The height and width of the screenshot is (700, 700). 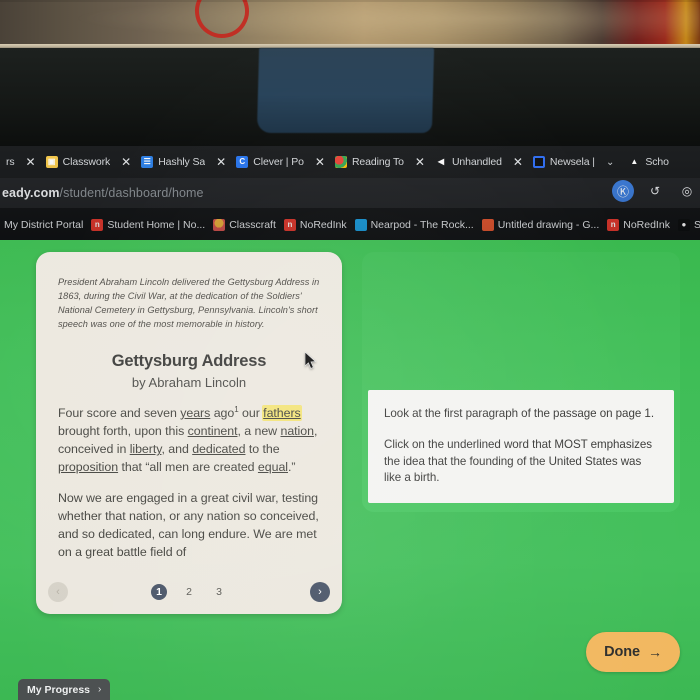 What do you see at coordinates (350, 23) in the screenshot?
I see `desk-photo-background` at bounding box center [350, 23].